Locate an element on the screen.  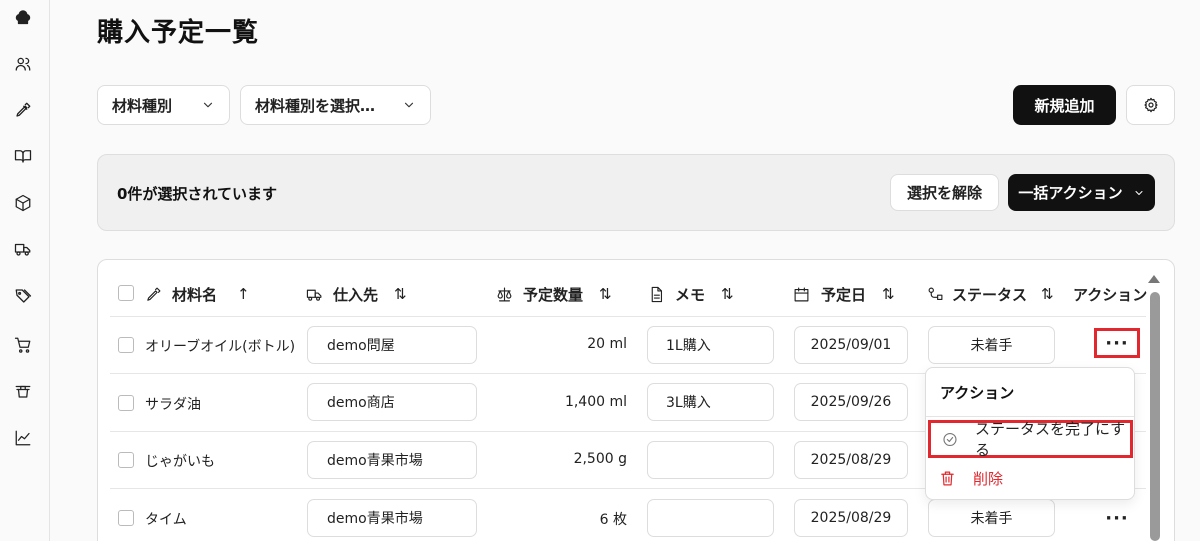
selection-count: 0件が選択されています is located at coordinates (197, 194).